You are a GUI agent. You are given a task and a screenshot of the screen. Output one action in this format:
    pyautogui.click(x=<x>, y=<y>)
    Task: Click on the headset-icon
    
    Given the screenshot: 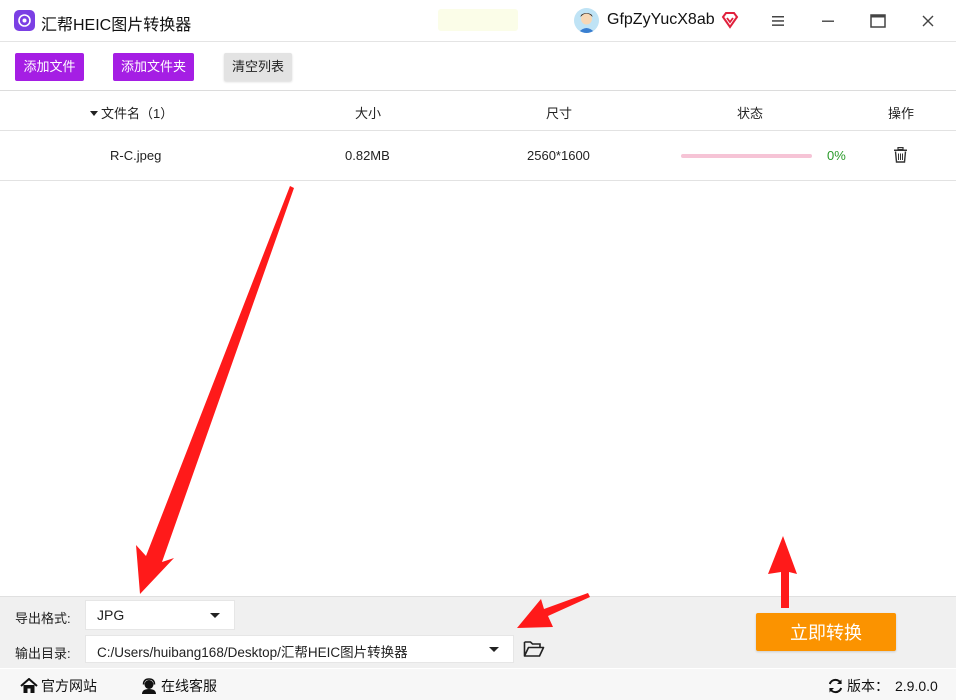 What is the action you would take?
    pyautogui.click(x=149, y=686)
    